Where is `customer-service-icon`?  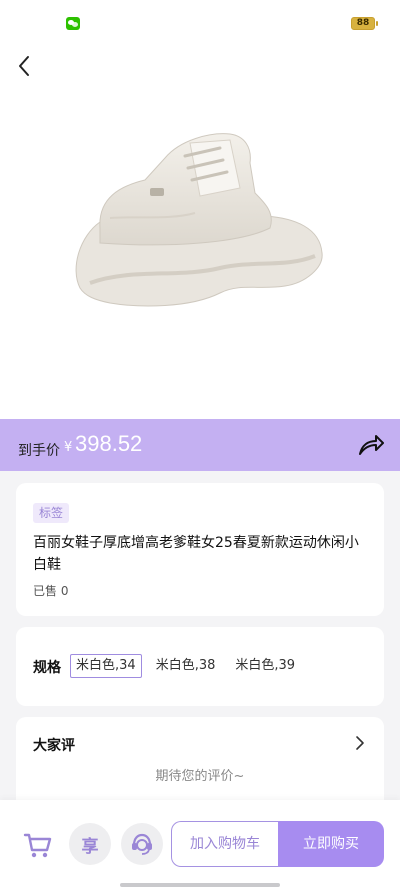
customer-service-icon is located at coordinates (142, 844).